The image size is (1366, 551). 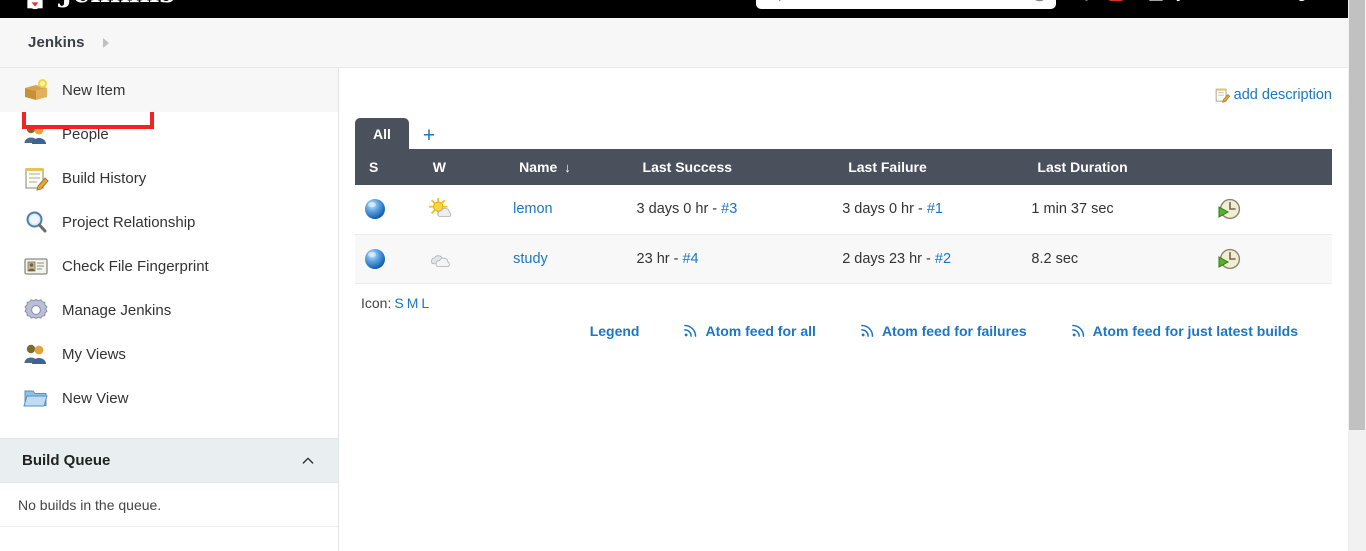 What do you see at coordinates (731, 259) in the screenshot?
I see `cell-last-success: 23 hr - #4` at bounding box center [731, 259].